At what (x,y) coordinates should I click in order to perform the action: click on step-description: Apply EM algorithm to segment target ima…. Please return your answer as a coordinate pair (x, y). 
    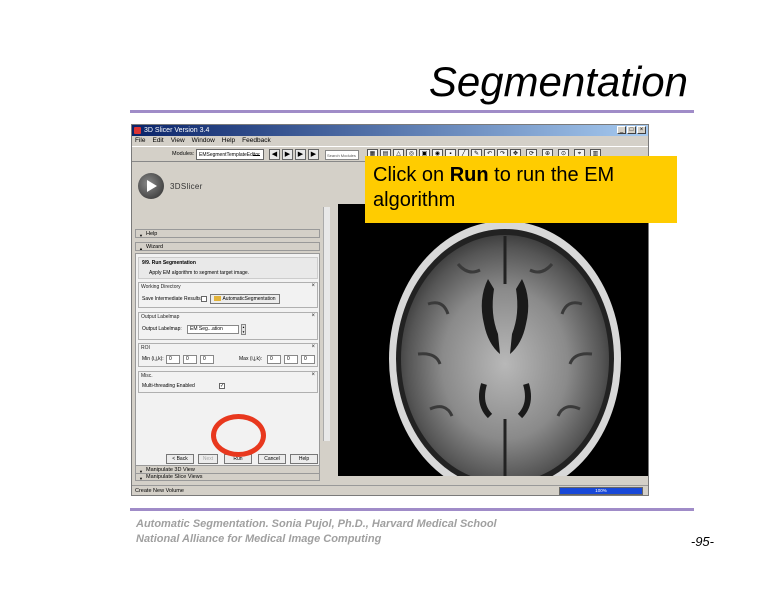
    Looking at the image, I should click on (199, 273).